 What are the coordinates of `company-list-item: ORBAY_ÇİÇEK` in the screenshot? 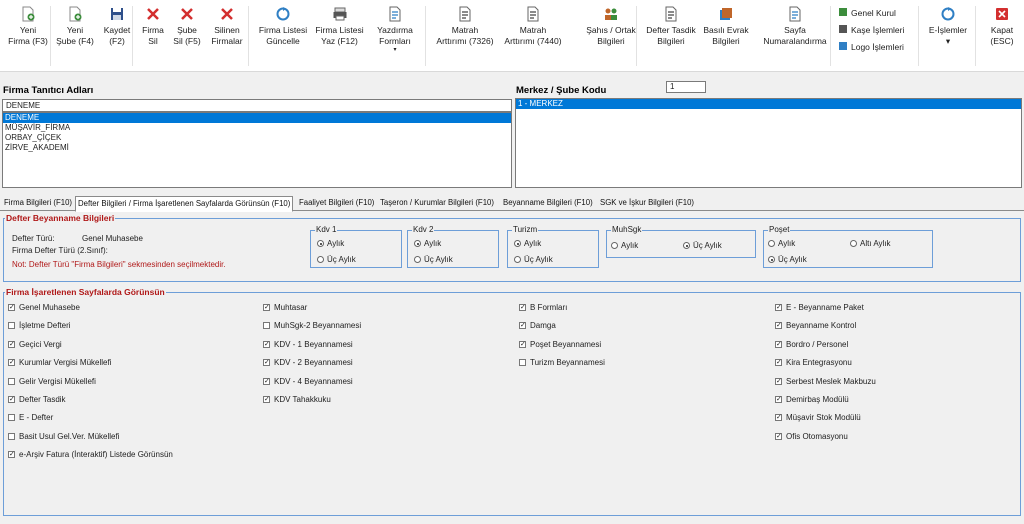 It's located at (257, 138).